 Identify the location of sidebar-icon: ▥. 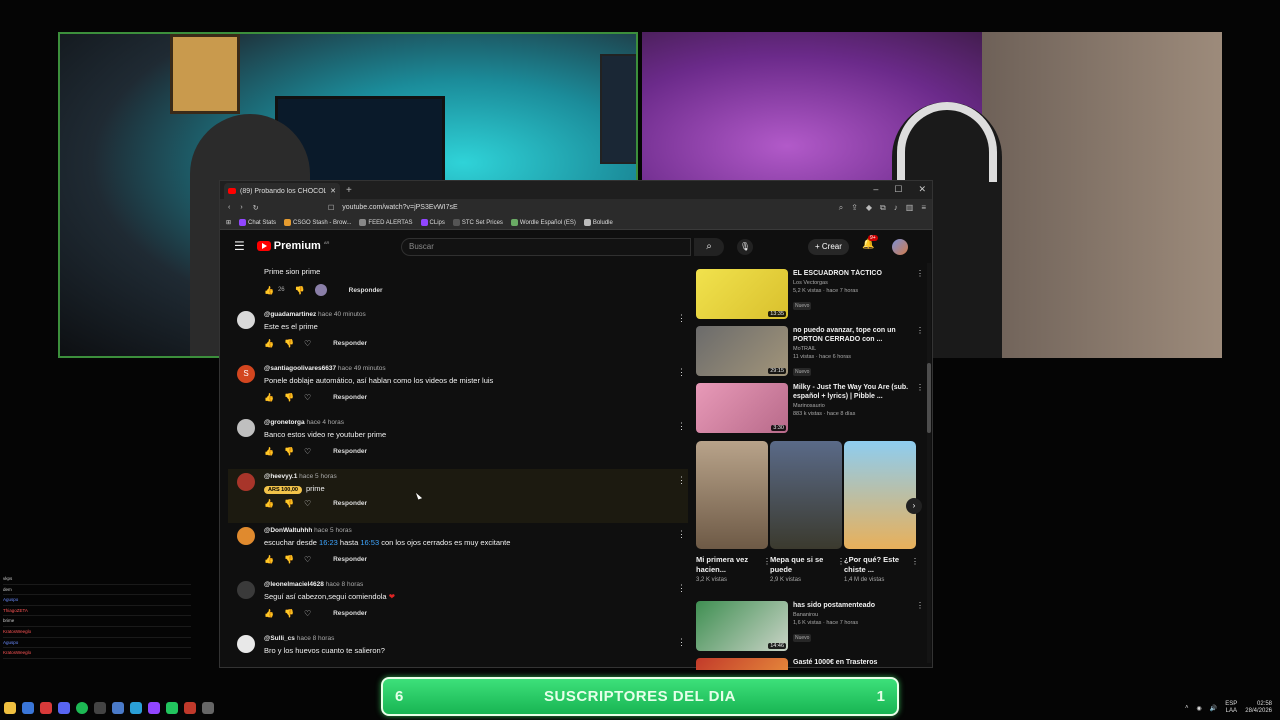
(910, 208).